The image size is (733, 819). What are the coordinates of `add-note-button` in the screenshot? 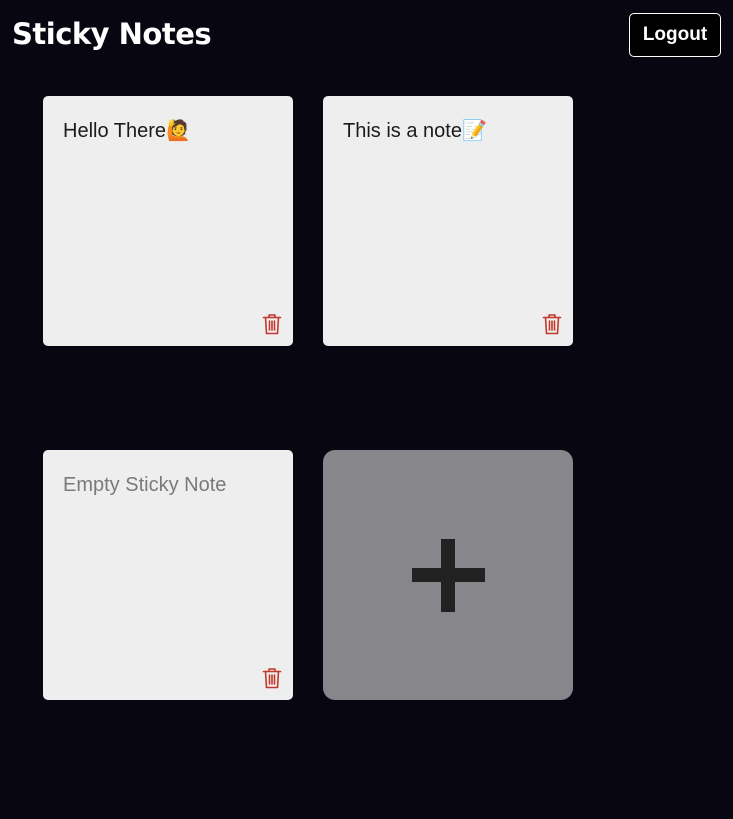 It's located at (448, 575).